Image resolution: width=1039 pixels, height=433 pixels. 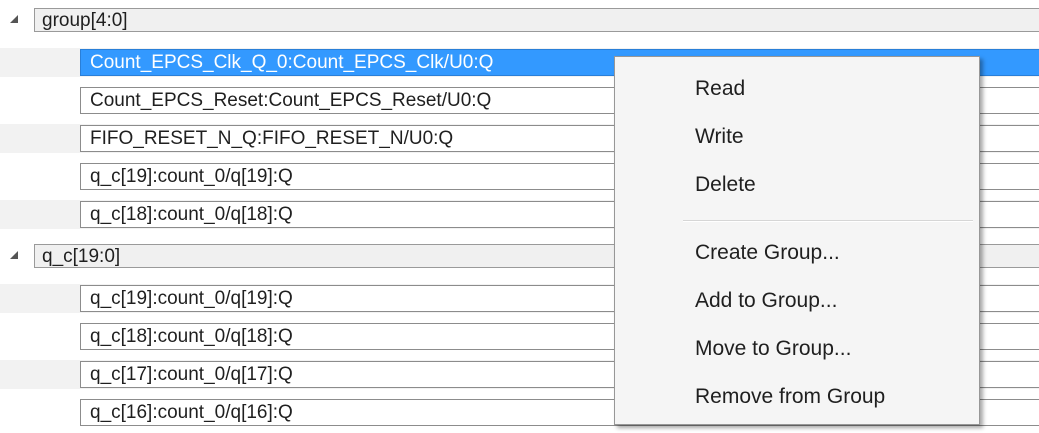 I want to click on signal-label: Count_EPCS_Reset:Count_EPCS_Reset/U0:Q, so click(x=291, y=100).